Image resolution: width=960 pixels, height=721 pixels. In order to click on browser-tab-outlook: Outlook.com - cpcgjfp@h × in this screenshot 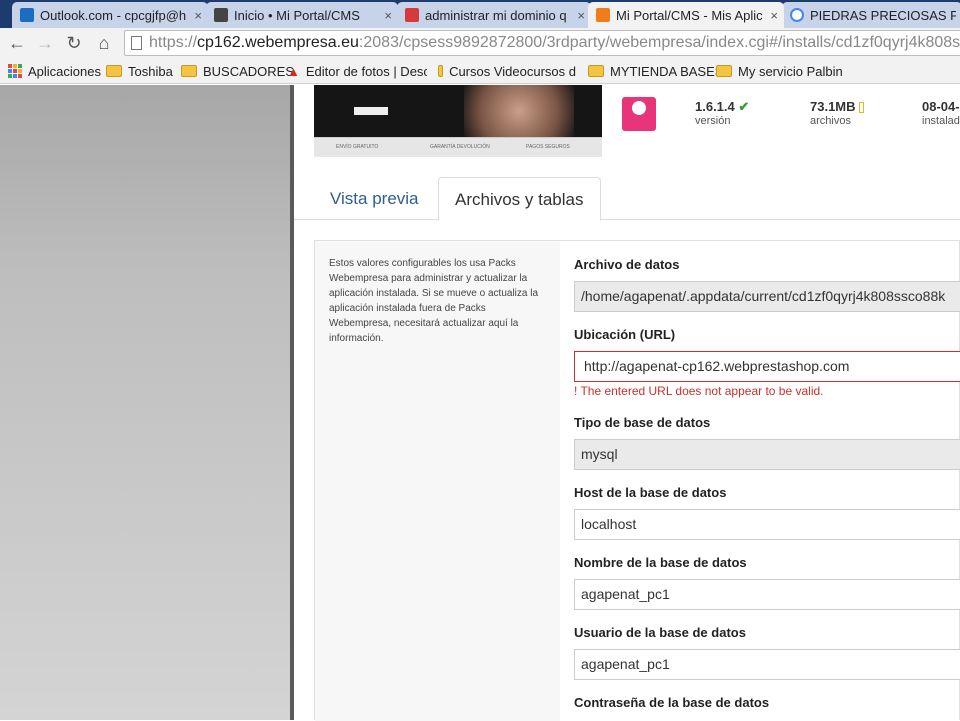, I will do `click(110, 15)`.